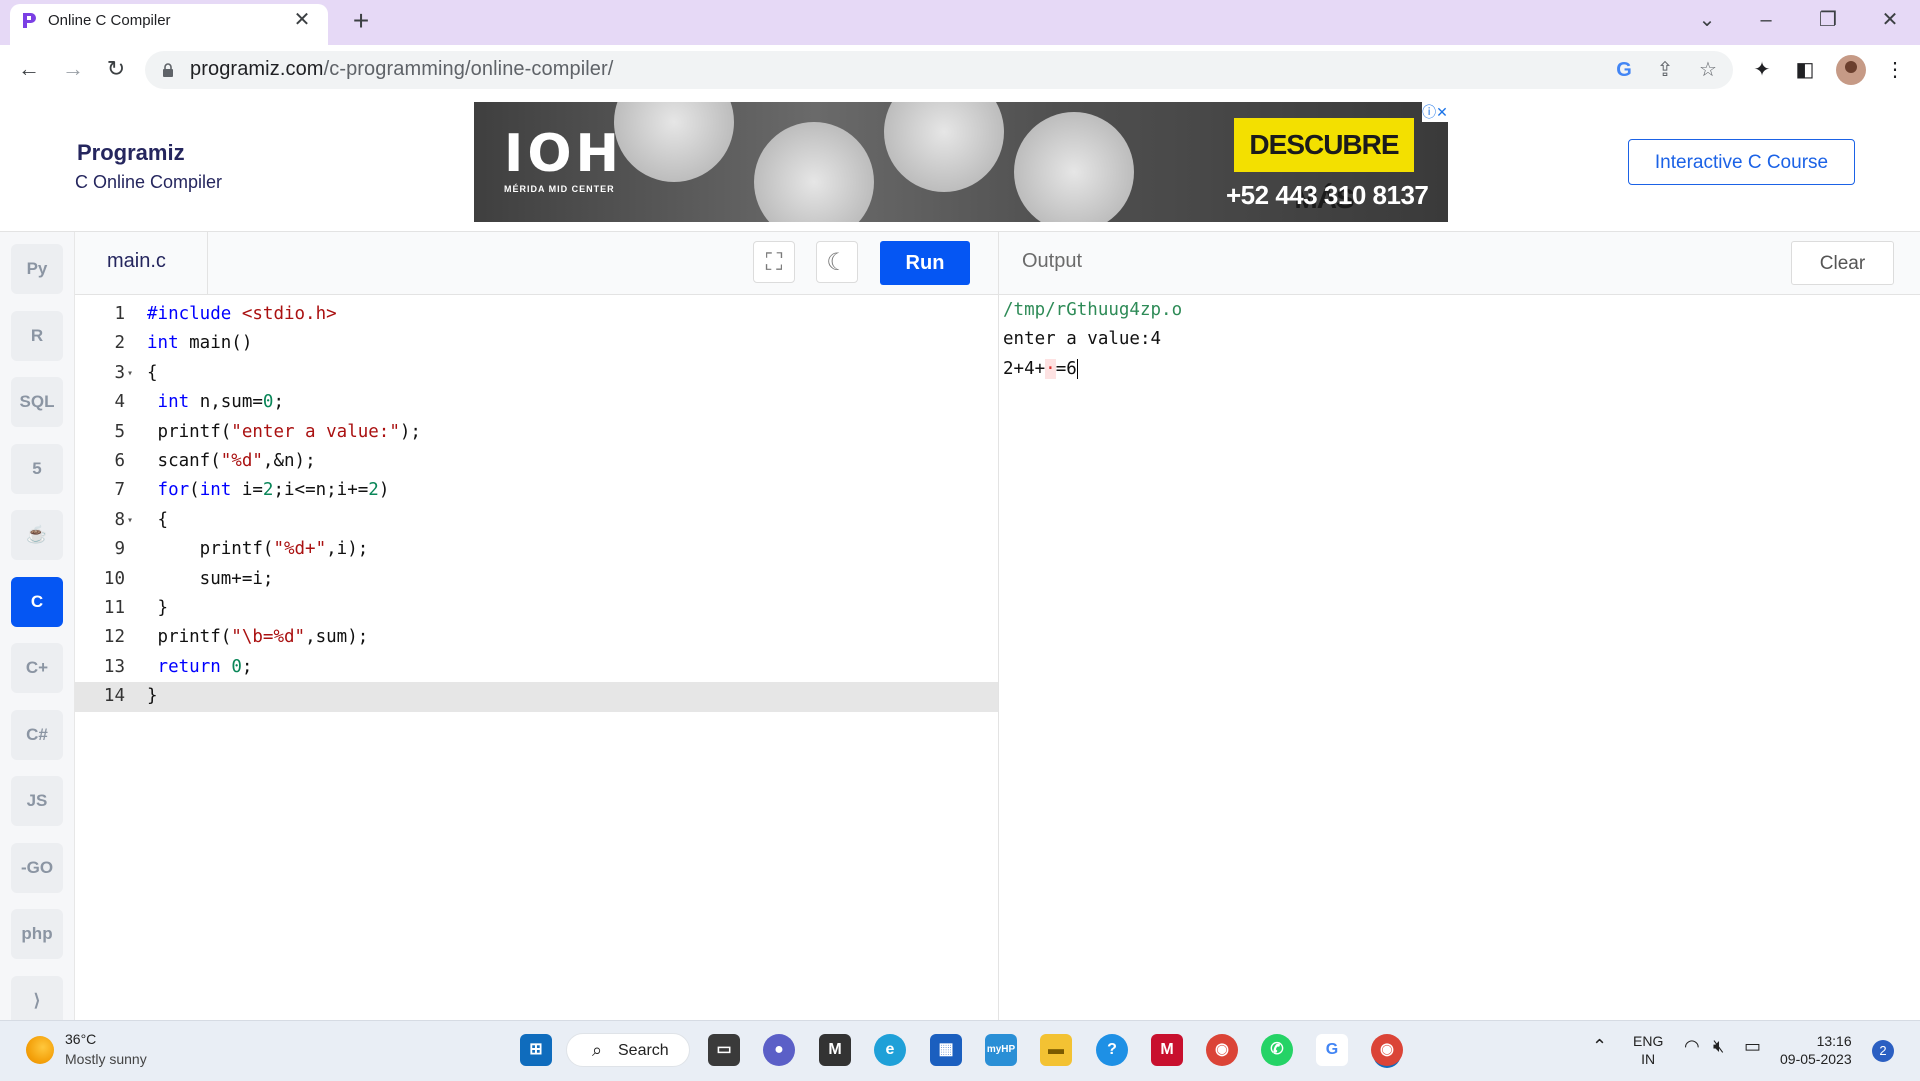  What do you see at coordinates (1895, 70) in the screenshot?
I see `menu-icon: ⋮` at bounding box center [1895, 70].